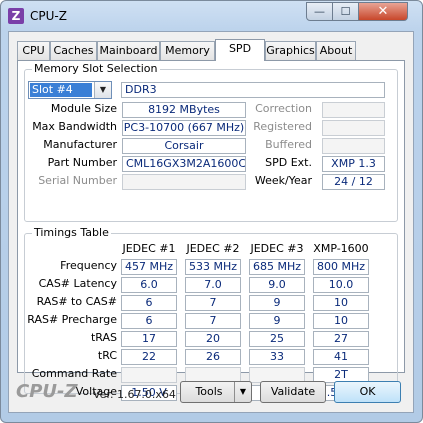 The height and width of the screenshot is (423, 423). I want to click on slot-select: Slot #4 ▼, so click(70, 90).